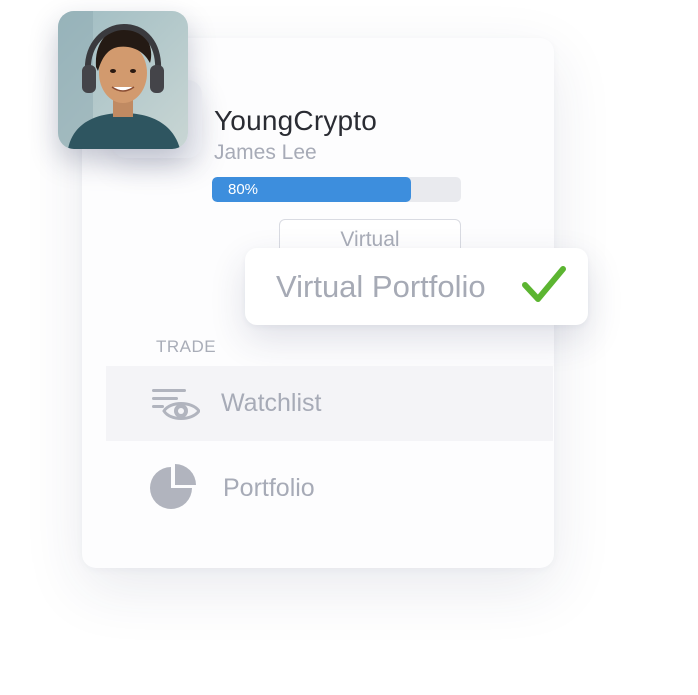  Describe the element at coordinates (329, 488) in the screenshot. I see `menu-item-portfolio: Portfolio` at that location.